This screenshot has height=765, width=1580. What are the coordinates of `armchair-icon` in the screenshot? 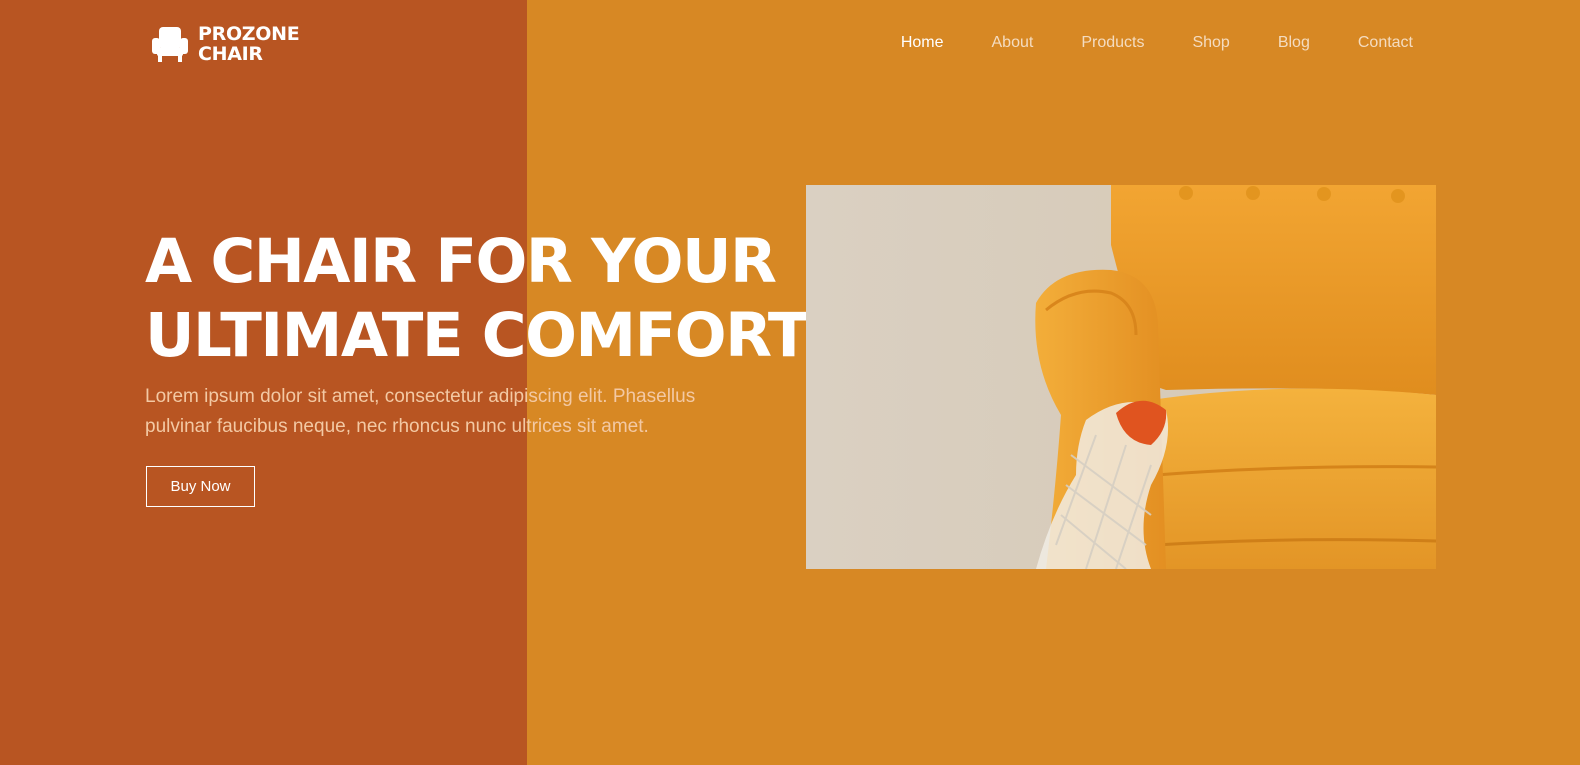 It's located at (170, 44).